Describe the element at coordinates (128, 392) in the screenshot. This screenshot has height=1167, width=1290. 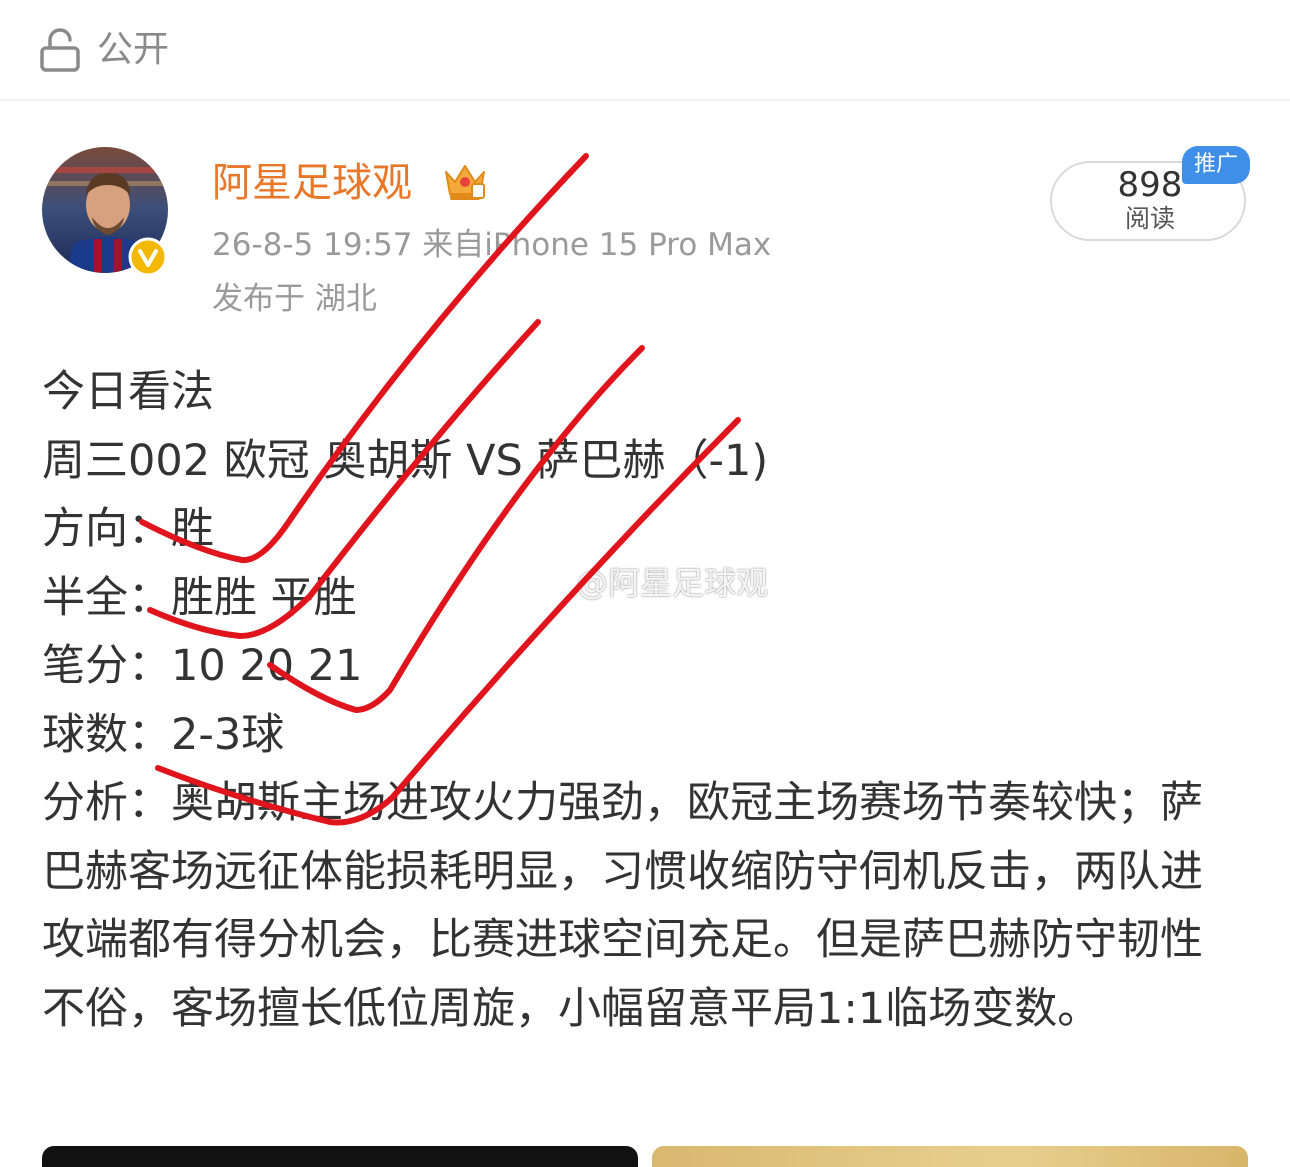
I see `post-line-title: 今日看法` at that location.